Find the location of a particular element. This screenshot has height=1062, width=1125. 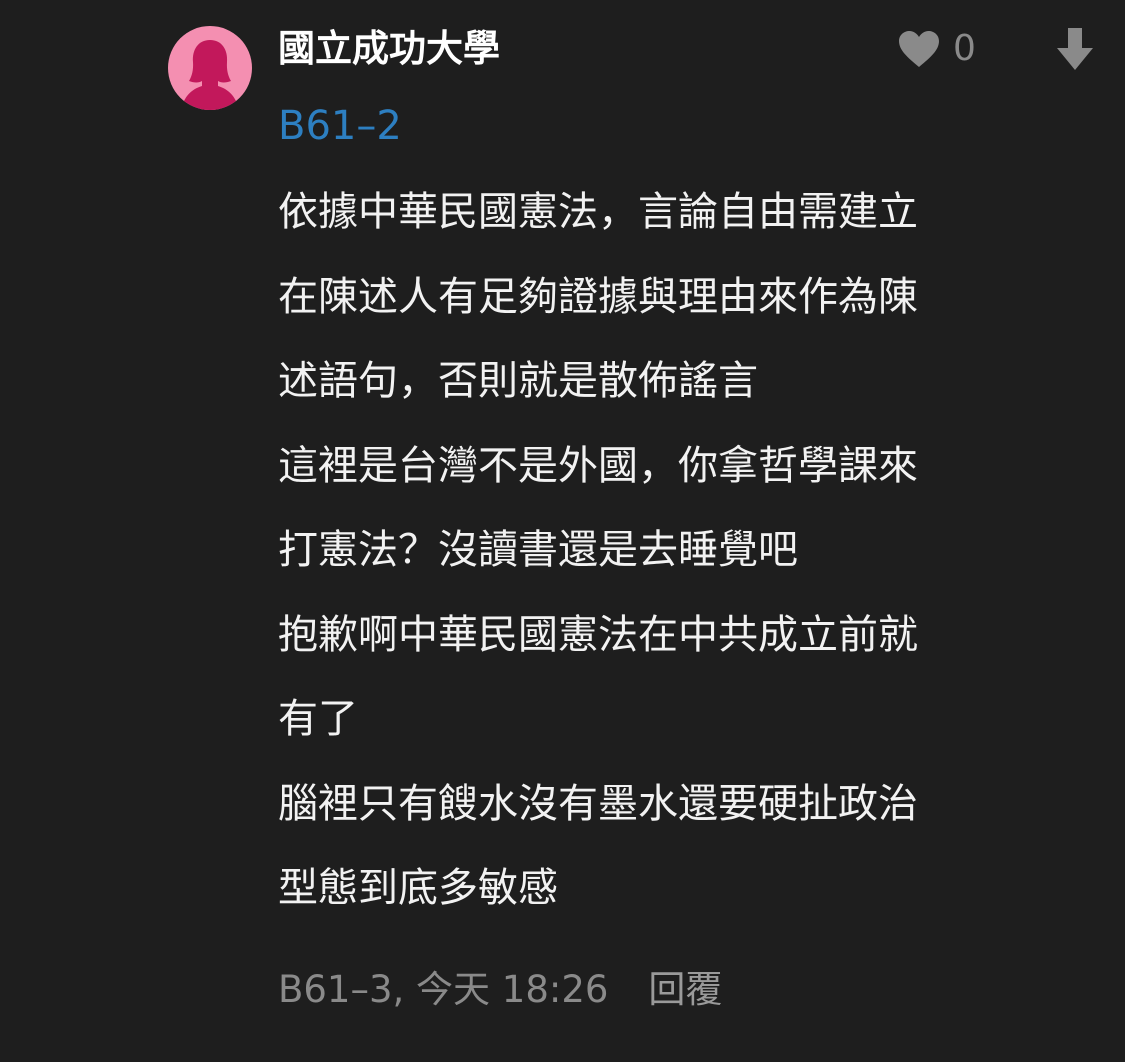

content-line: 有了 is located at coordinates (318, 719).